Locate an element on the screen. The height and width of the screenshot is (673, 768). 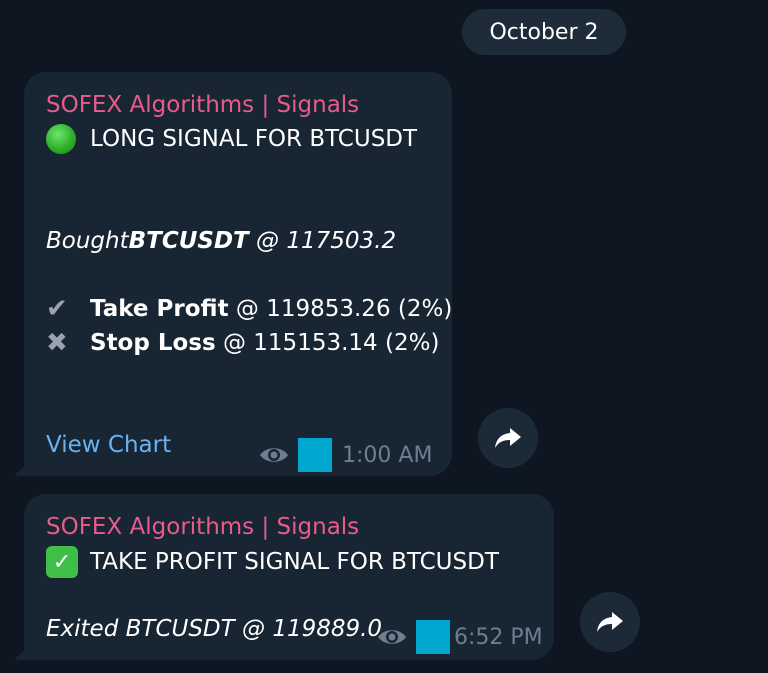
headline-row: LONG SIGNAL FOR BTCUSDT is located at coordinates (231, 139).